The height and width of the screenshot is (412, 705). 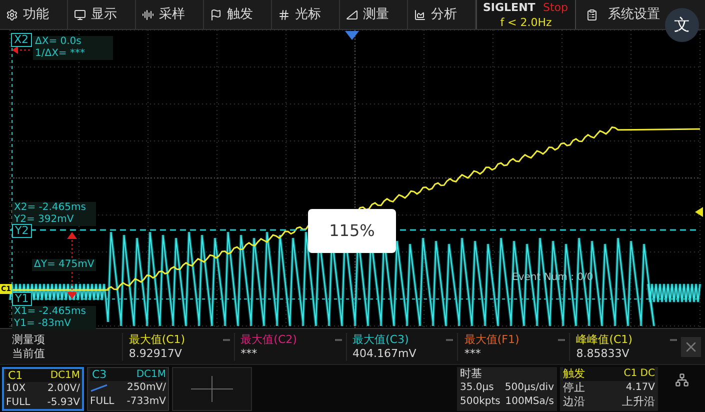 I want to click on channel-panel: C3 DC1M 250mV/ FULL -733mV, so click(x=128, y=388).